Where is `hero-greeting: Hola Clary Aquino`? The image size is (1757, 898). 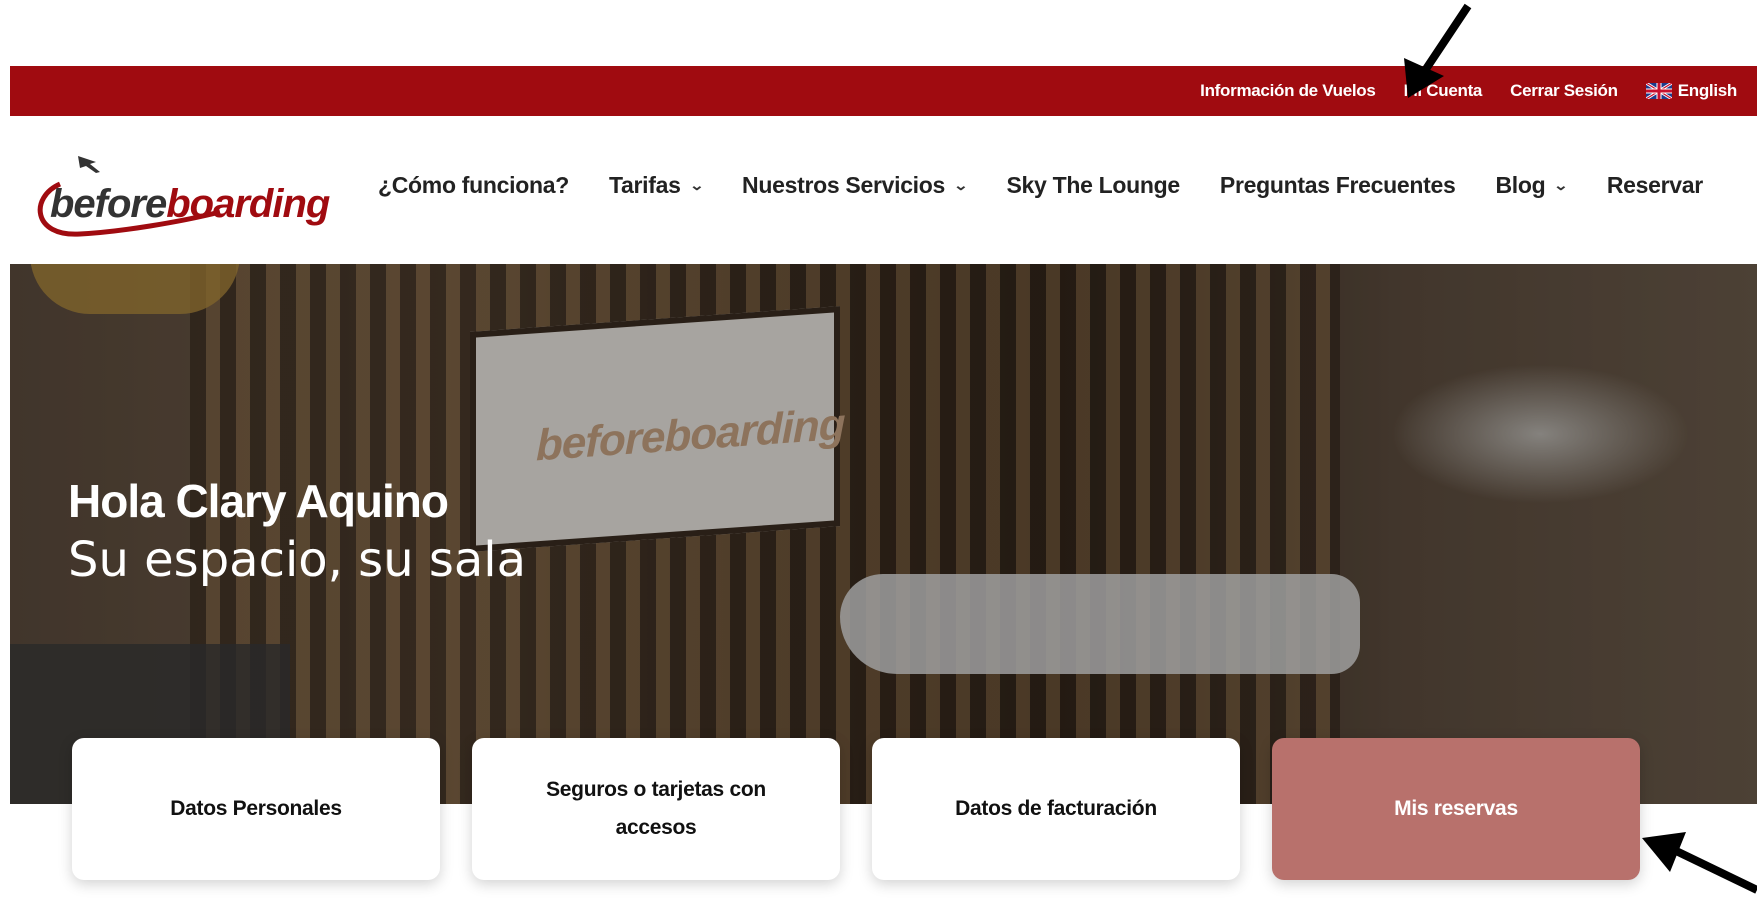
hero-greeting: Hola Clary Aquino is located at coordinates (258, 501).